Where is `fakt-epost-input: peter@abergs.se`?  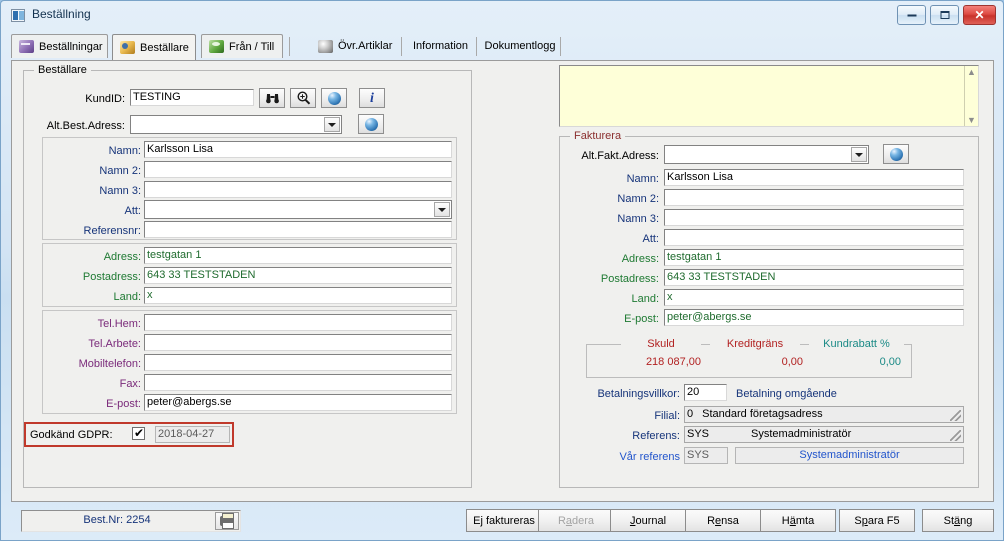
fakt-epost-input: peter@abergs.se is located at coordinates (814, 317).